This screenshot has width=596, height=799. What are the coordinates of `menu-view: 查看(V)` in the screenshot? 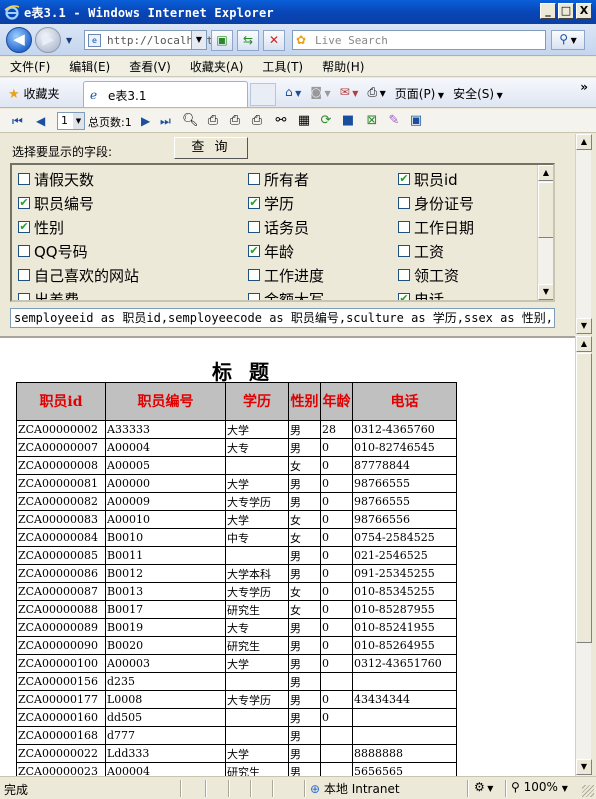 It's located at (150, 66).